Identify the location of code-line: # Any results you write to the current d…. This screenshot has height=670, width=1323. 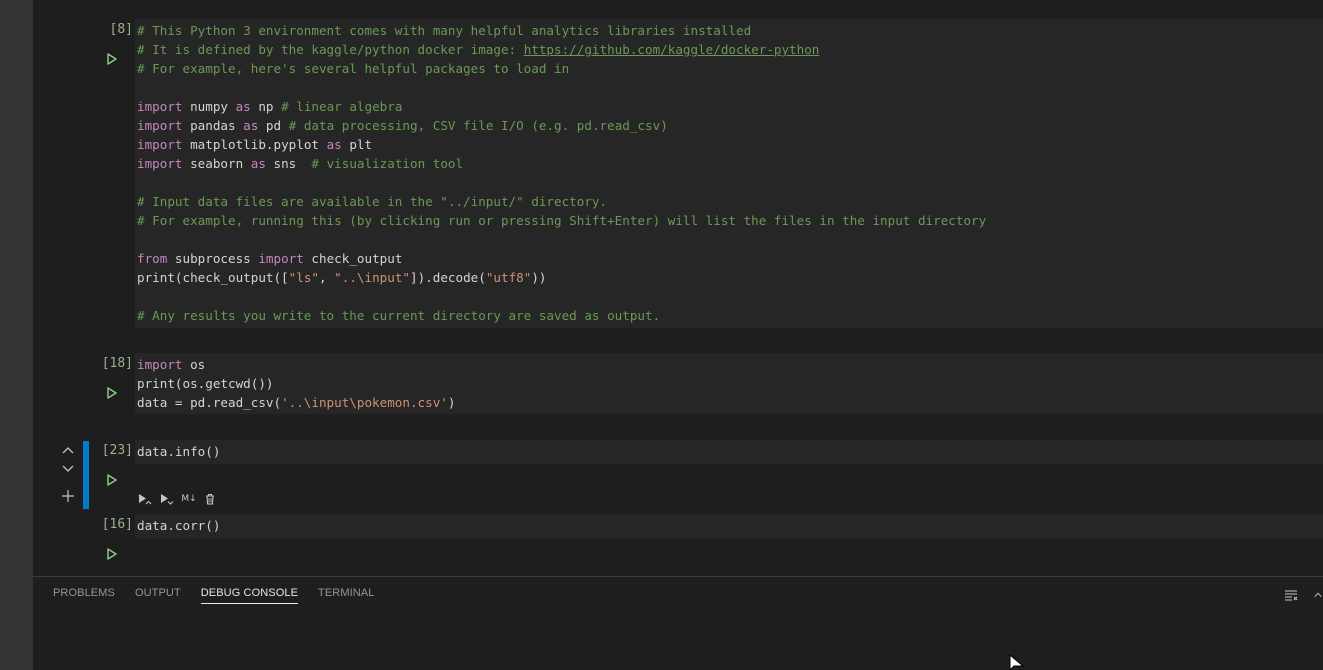
(730, 315).